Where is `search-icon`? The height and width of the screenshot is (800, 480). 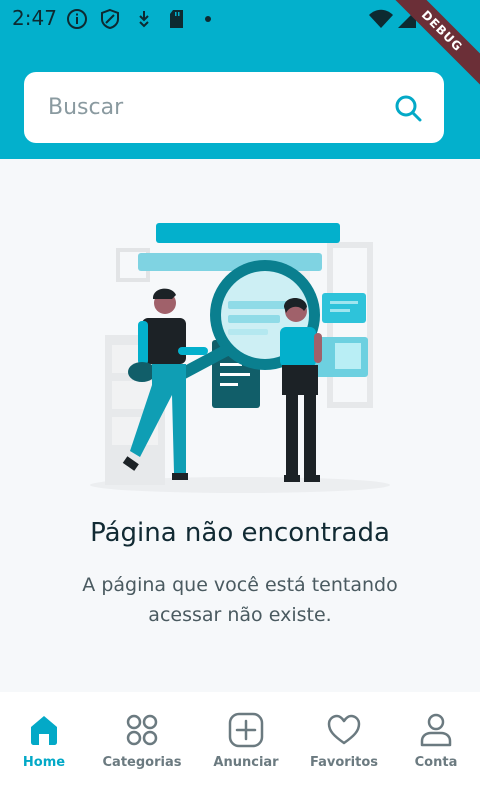 search-icon is located at coordinates (408, 108).